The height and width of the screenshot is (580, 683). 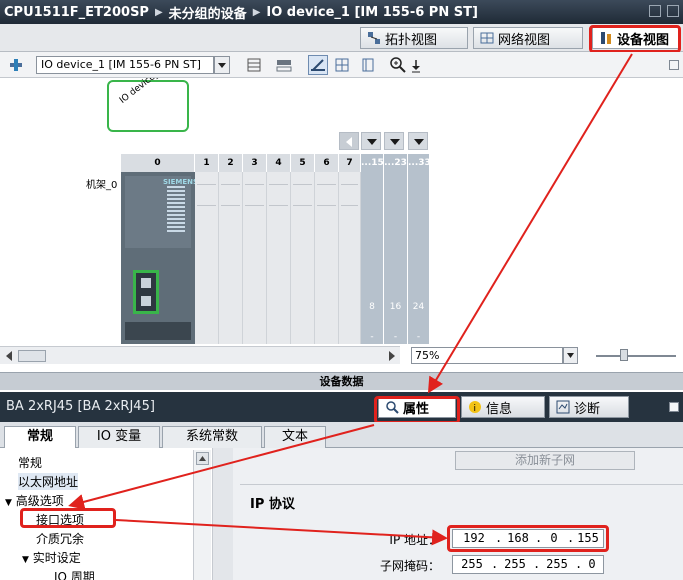 I want to click on arrow-interface-to-ip-address, so click(x=281, y=532).